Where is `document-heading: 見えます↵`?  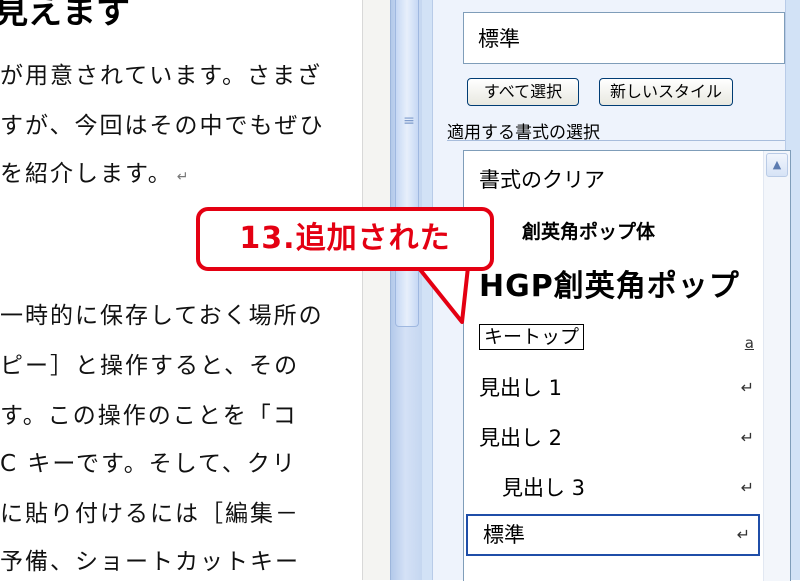 document-heading: 見えます↵ is located at coordinates (72, 16).